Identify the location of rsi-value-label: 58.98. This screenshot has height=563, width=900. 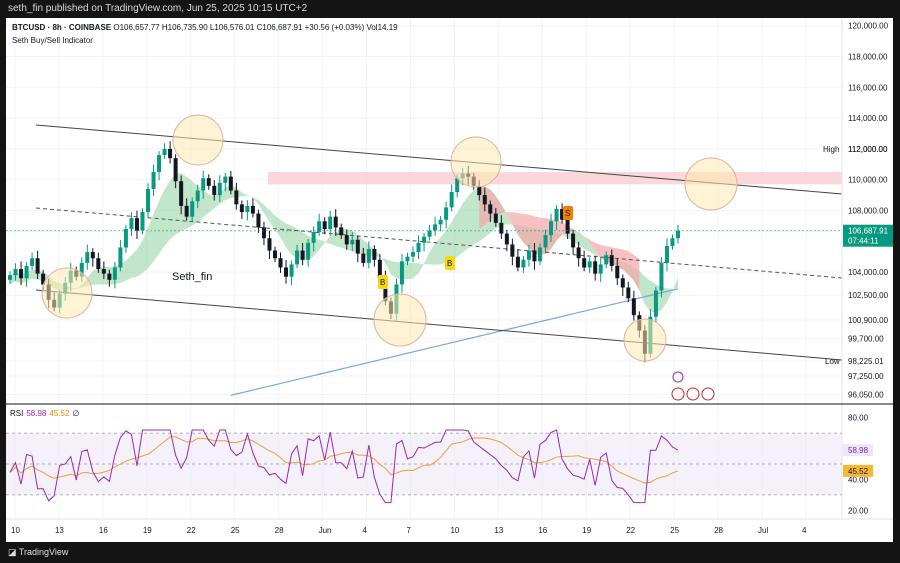
(858, 450).